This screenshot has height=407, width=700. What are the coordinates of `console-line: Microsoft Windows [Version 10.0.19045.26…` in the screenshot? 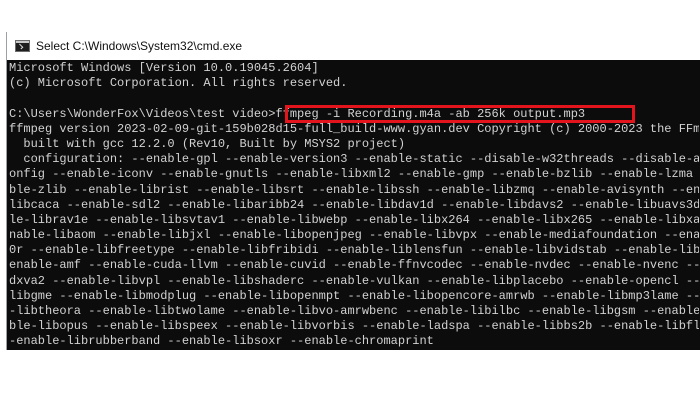 It's located at (164, 68).